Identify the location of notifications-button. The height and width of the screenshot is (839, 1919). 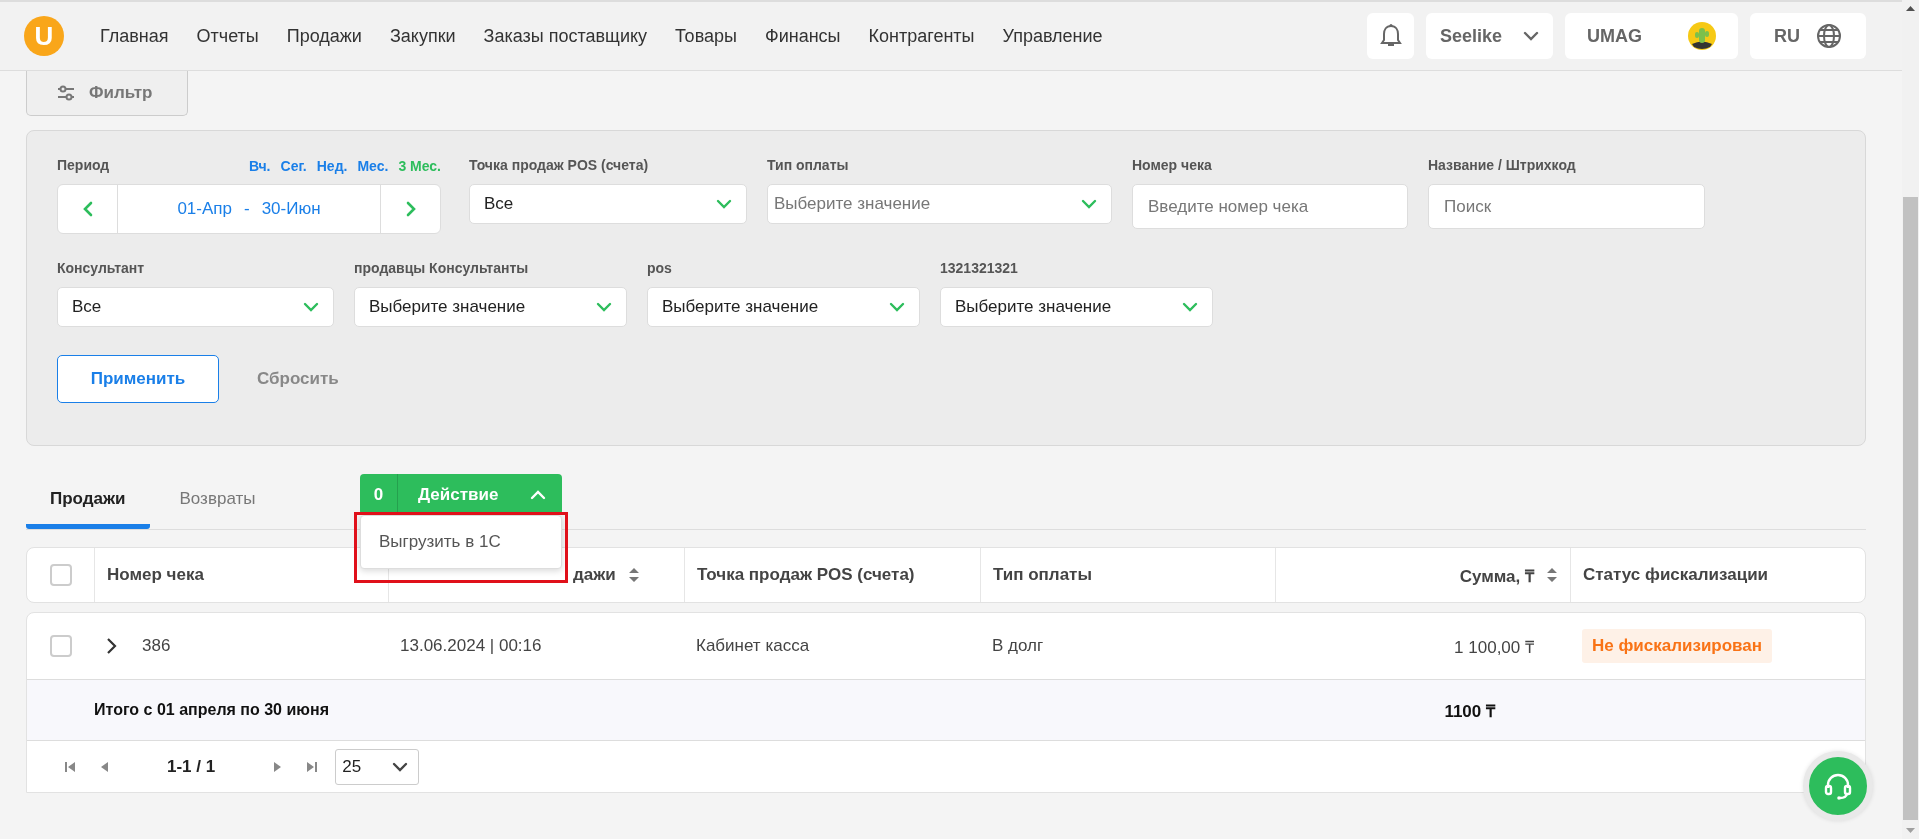
(1390, 36).